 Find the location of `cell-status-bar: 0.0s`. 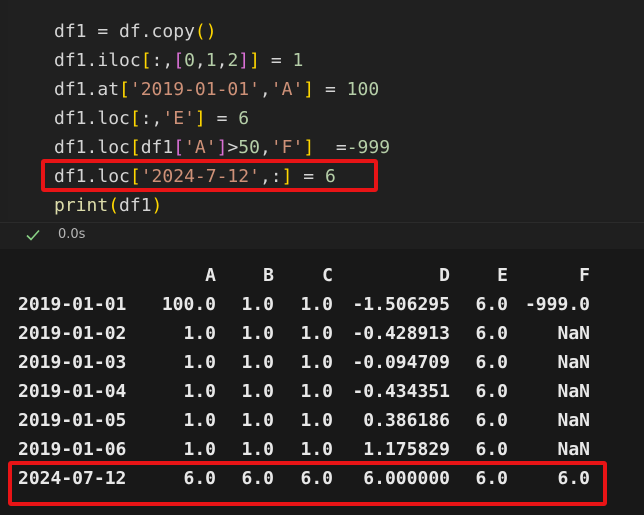

cell-status-bar: 0.0s is located at coordinates (322, 235).